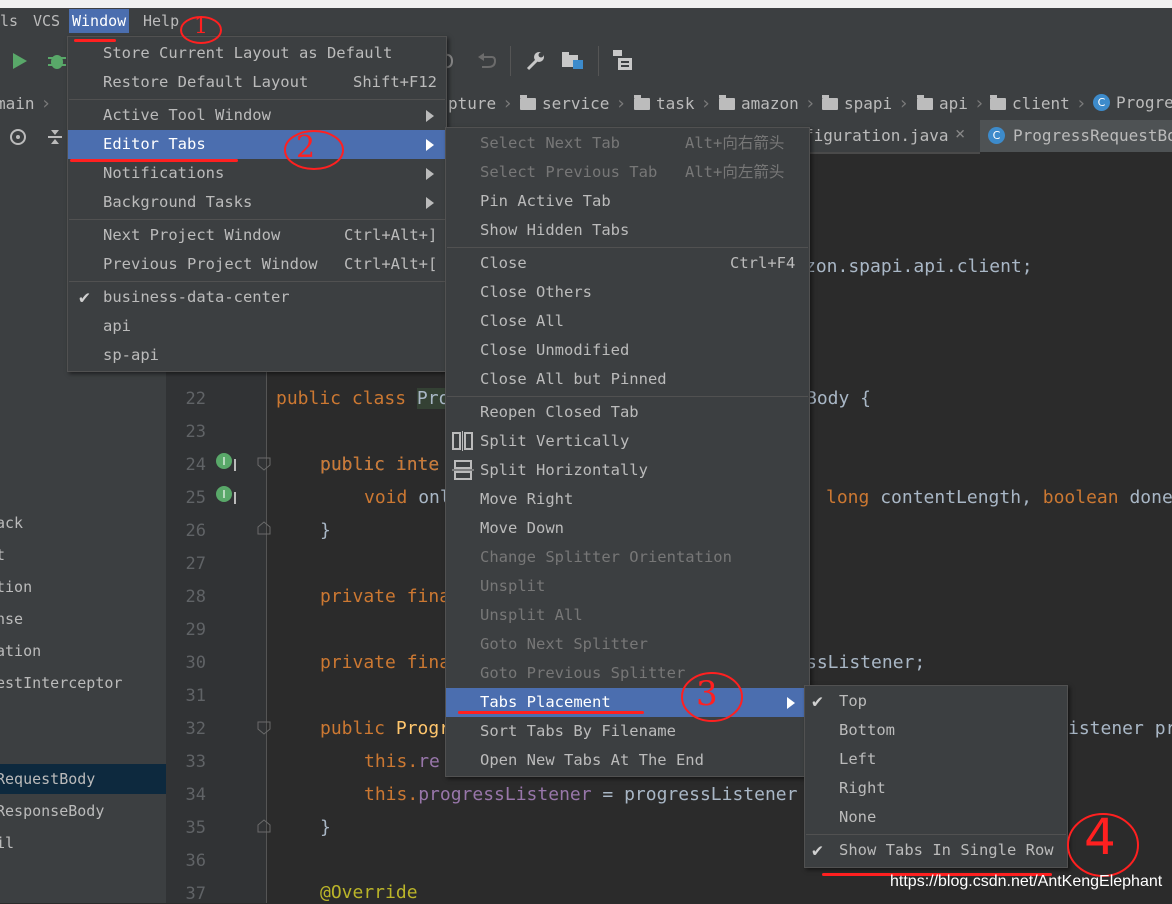 The width and height of the screenshot is (1172, 904). I want to click on menu-vcs: VCS, so click(46, 21).